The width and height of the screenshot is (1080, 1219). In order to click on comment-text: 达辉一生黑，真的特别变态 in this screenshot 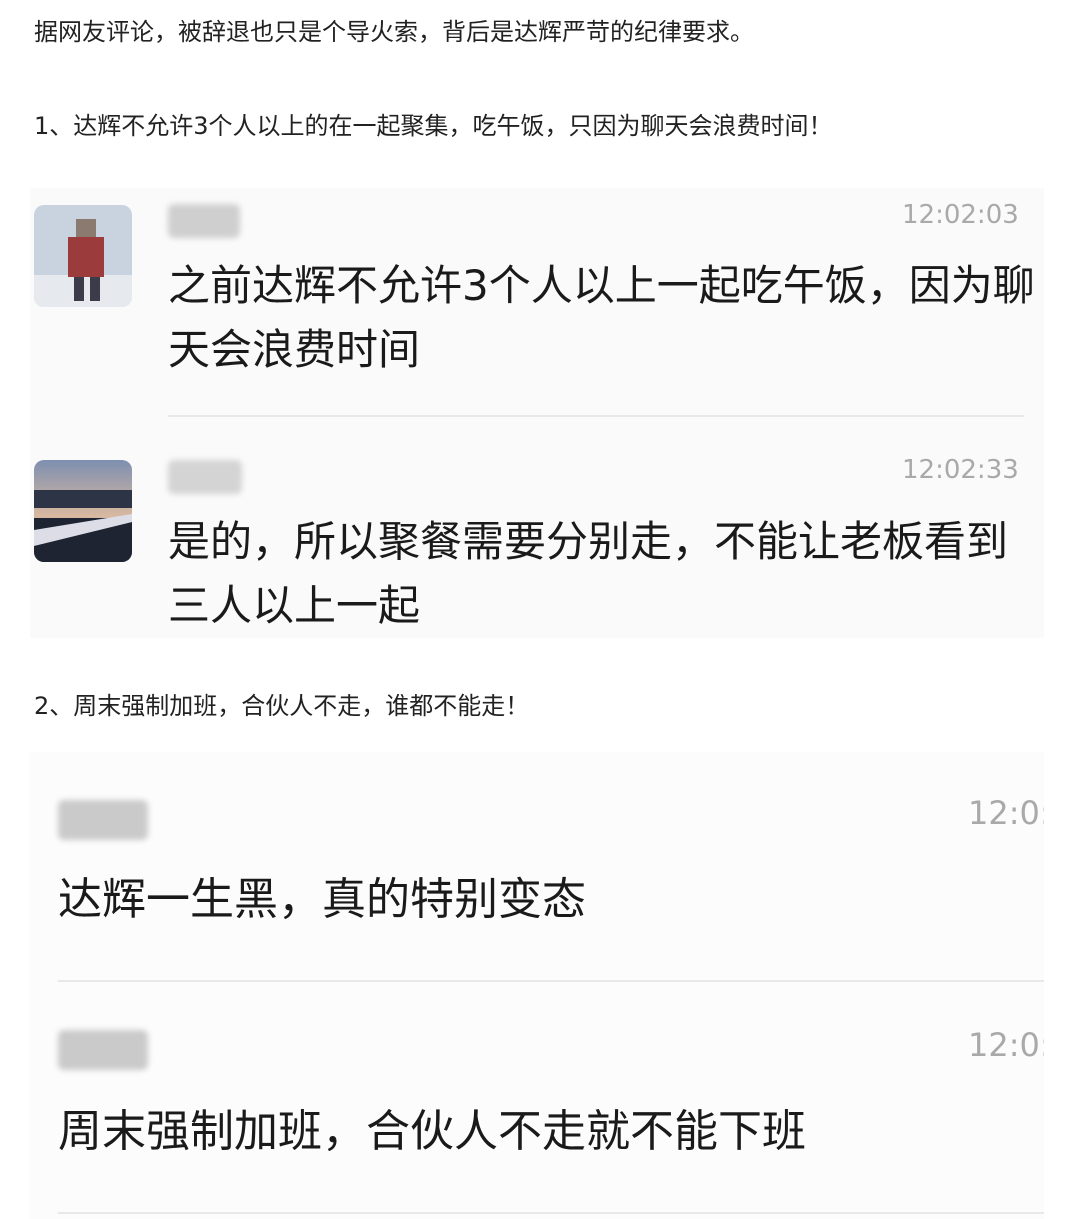, I will do `click(322, 899)`.